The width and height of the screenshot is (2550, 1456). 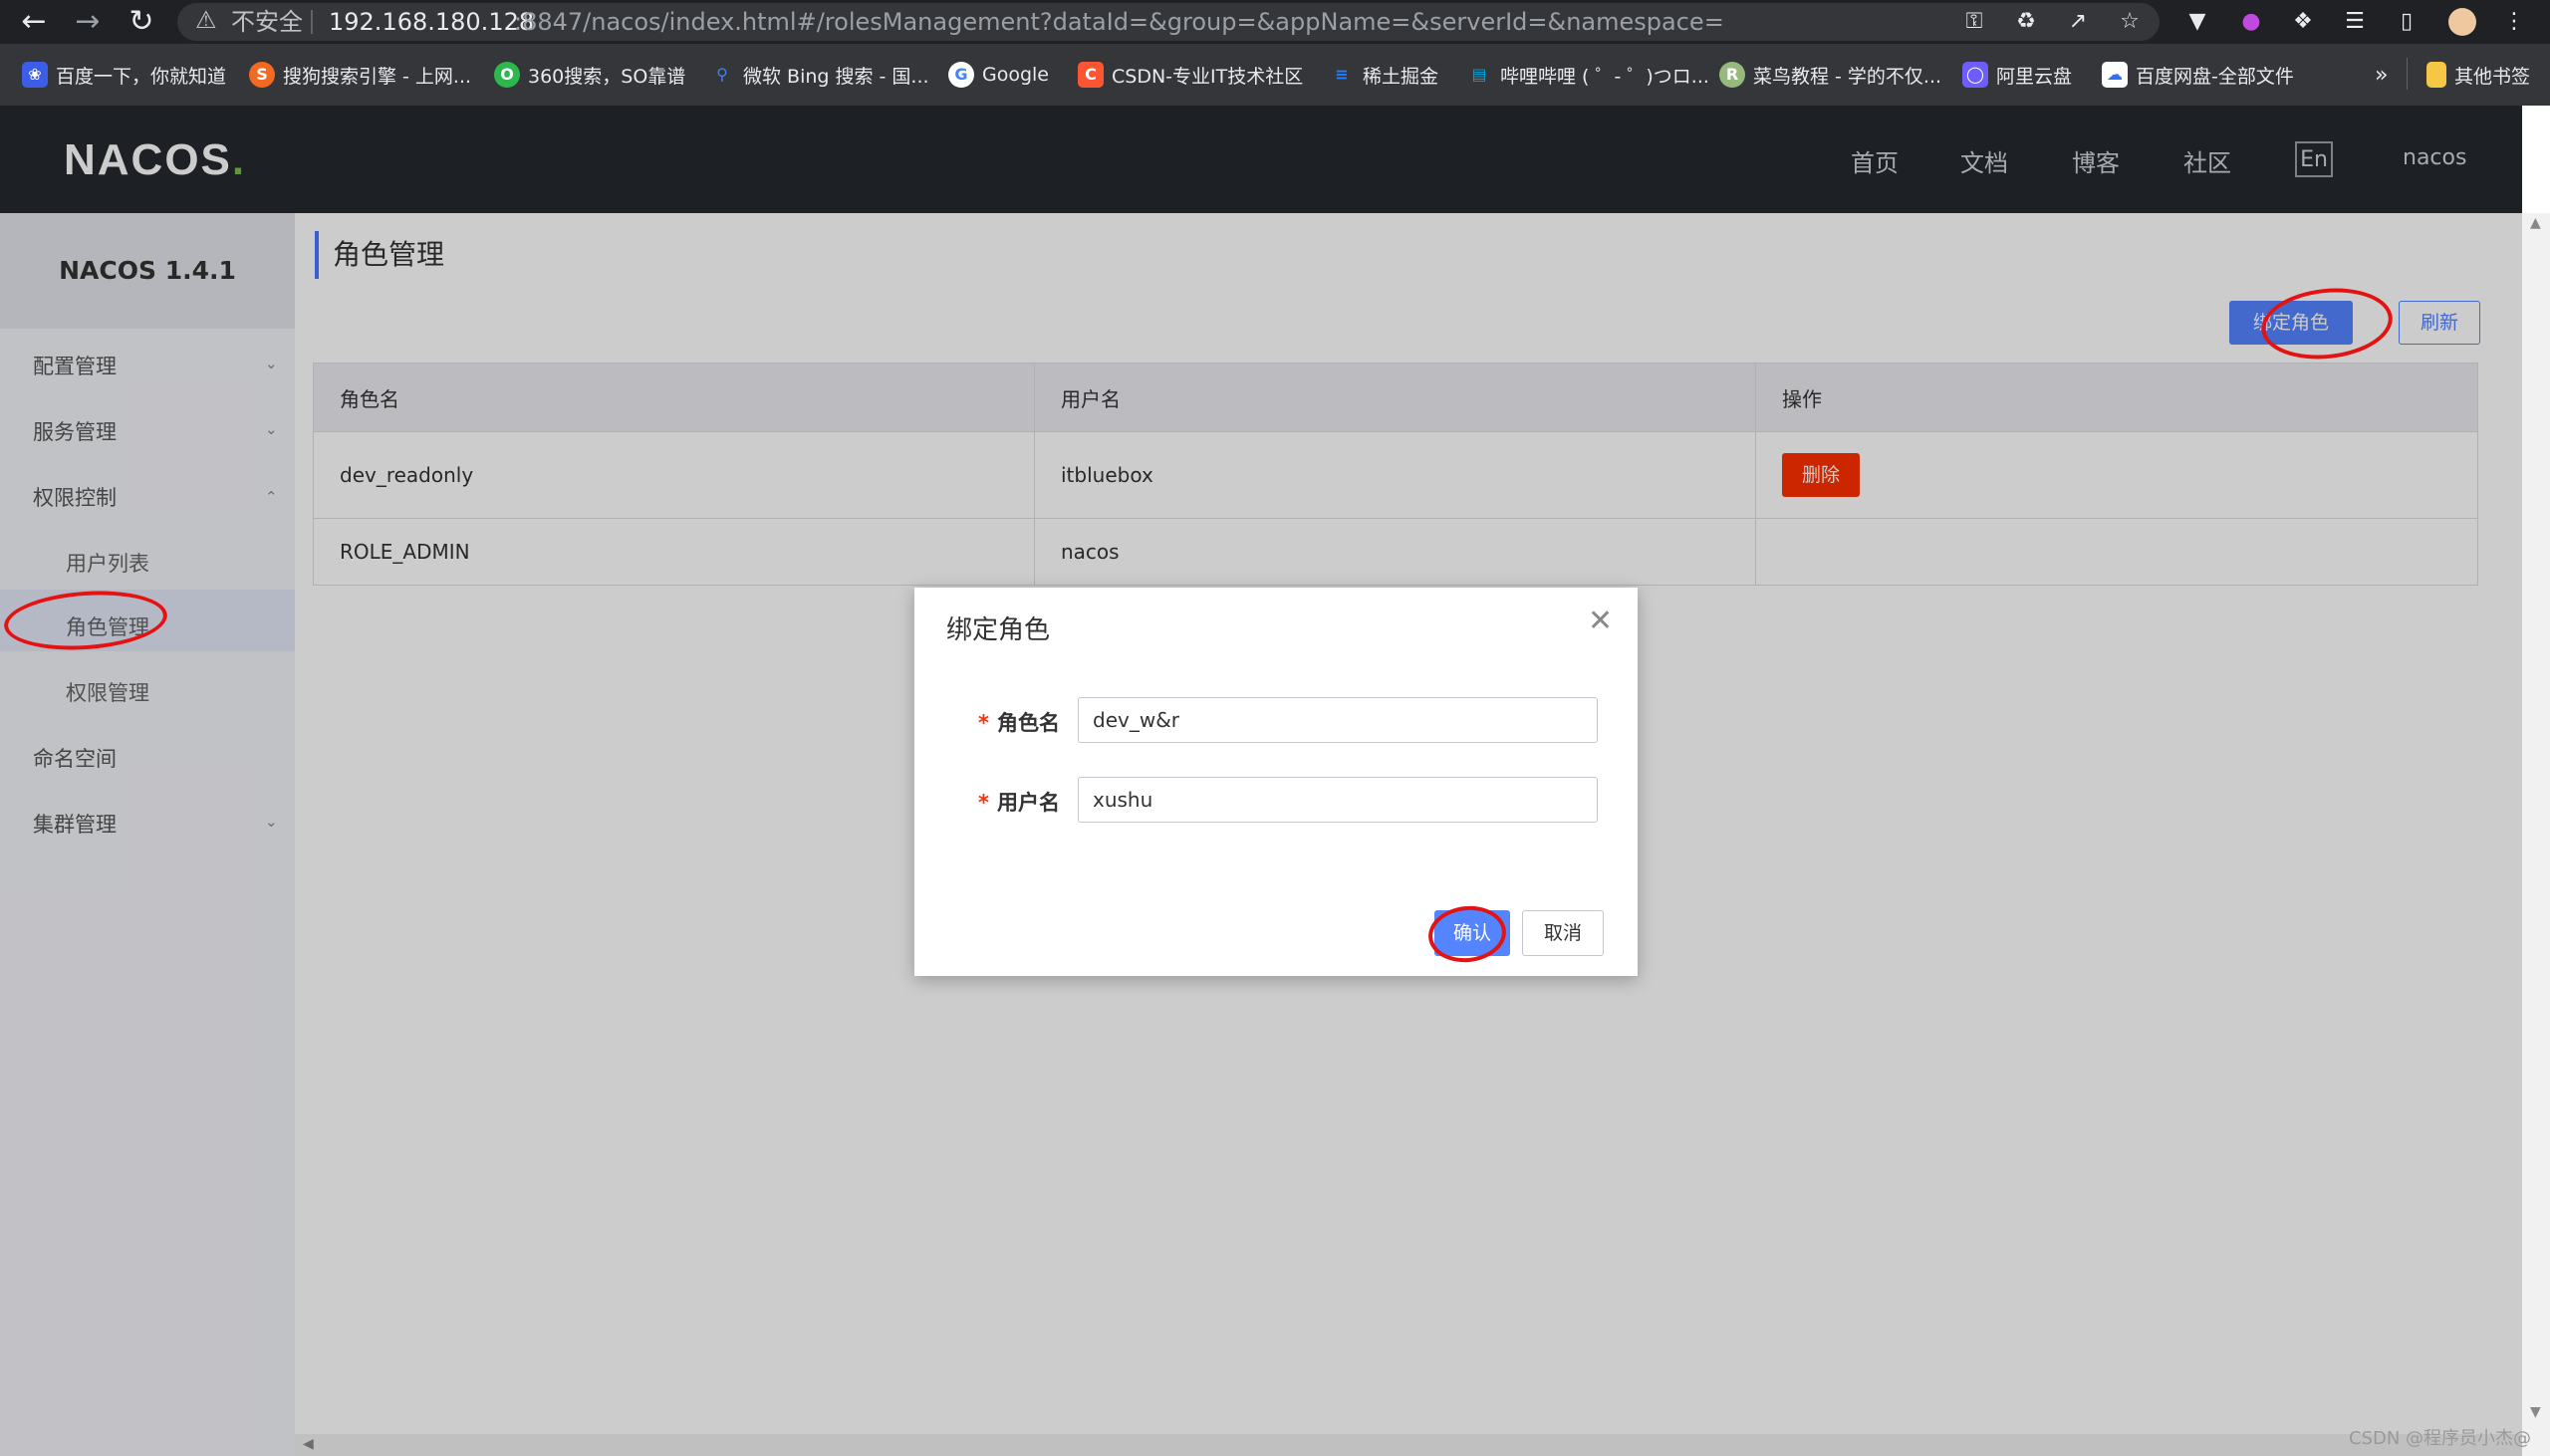 What do you see at coordinates (1600, 621) in the screenshot?
I see `close-icon: ✕` at bounding box center [1600, 621].